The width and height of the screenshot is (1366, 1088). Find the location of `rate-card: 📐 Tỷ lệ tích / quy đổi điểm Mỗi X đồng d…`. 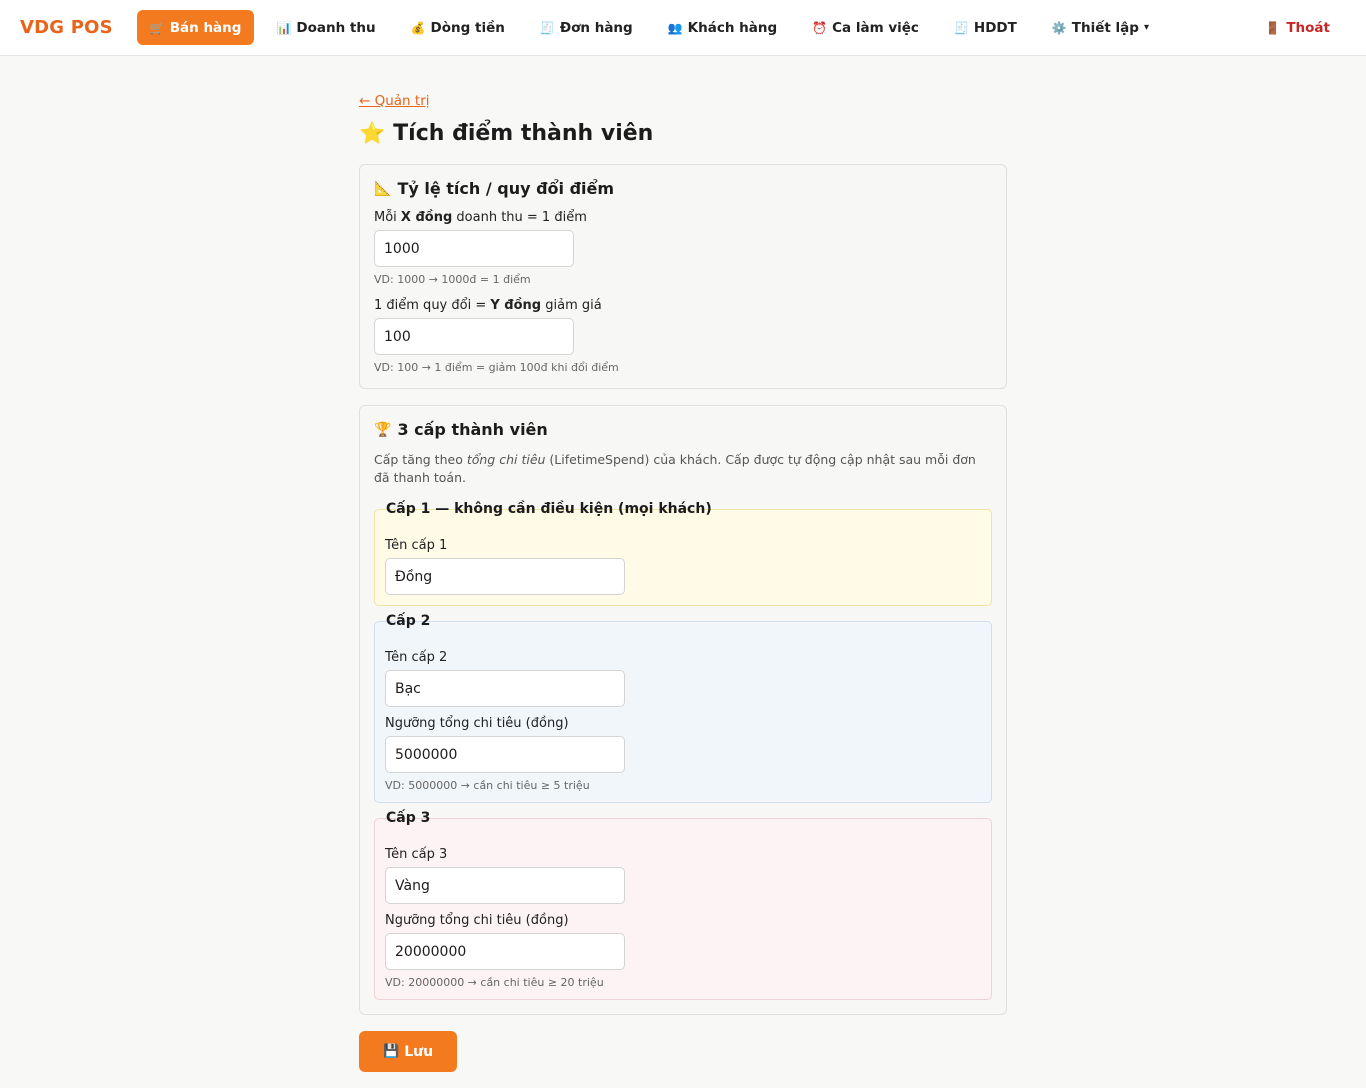

rate-card: 📐 Tỷ lệ tích / quy đổi điểm Mỗi X đồng d… is located at coordinates (683, 276).